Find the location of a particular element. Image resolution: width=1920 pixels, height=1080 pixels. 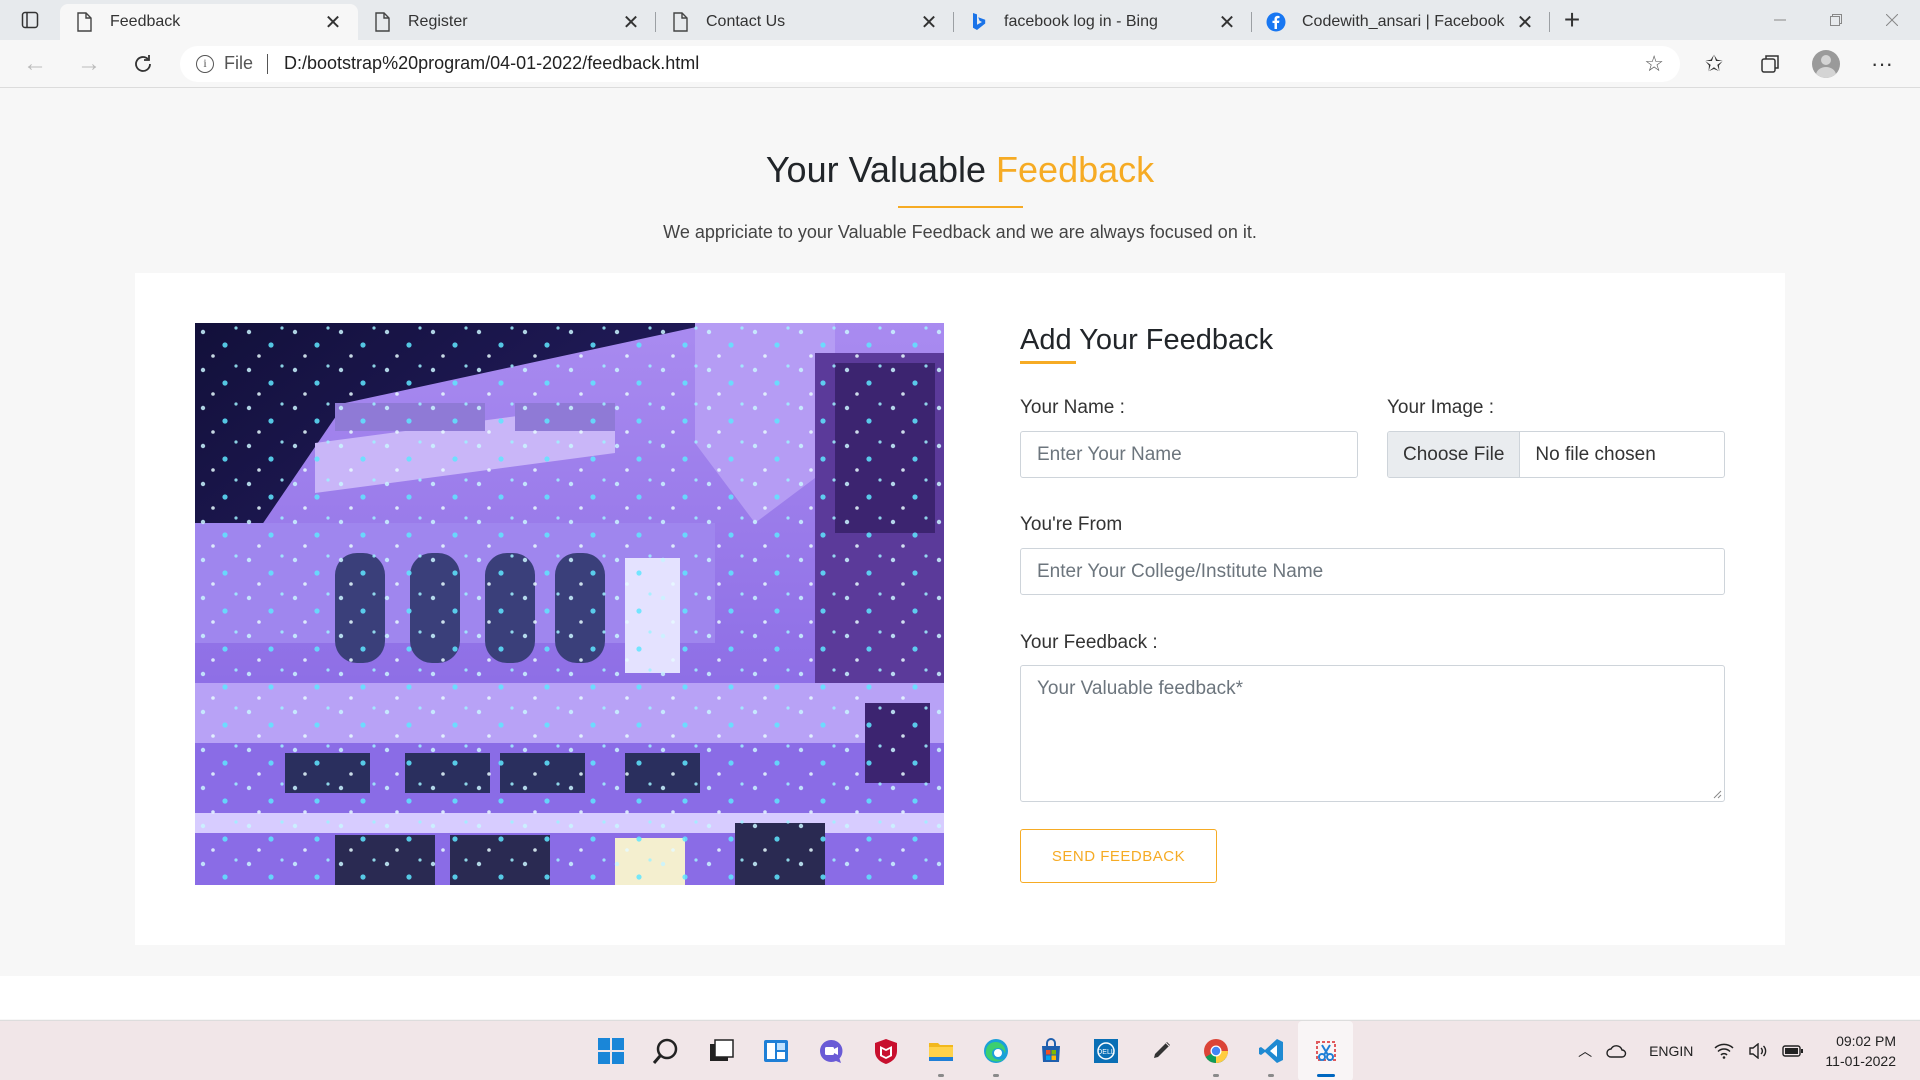

feedback-textarea: Your Valuable feedback* is located at coordinates (1372, 733).